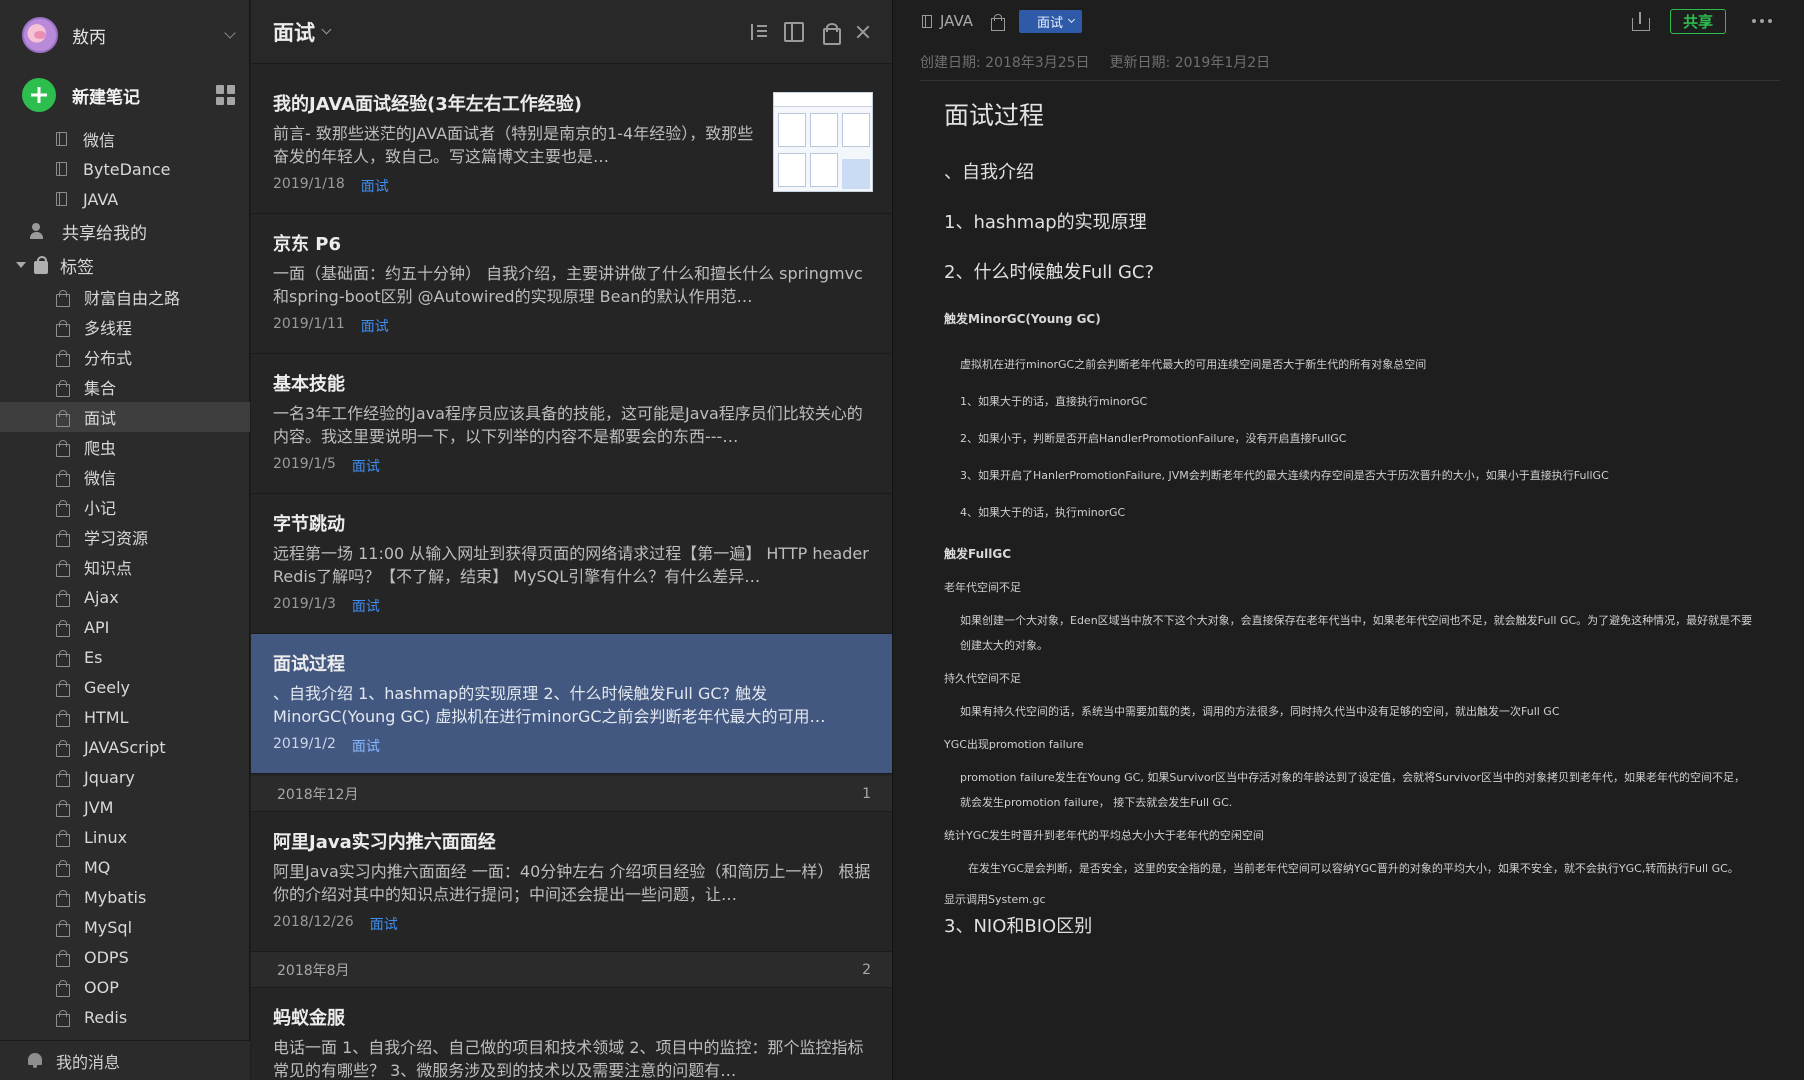  Describe the element at coordinates (125, 687) in the screenshot. I see `sidebar-item-tag: Geely` at that location.